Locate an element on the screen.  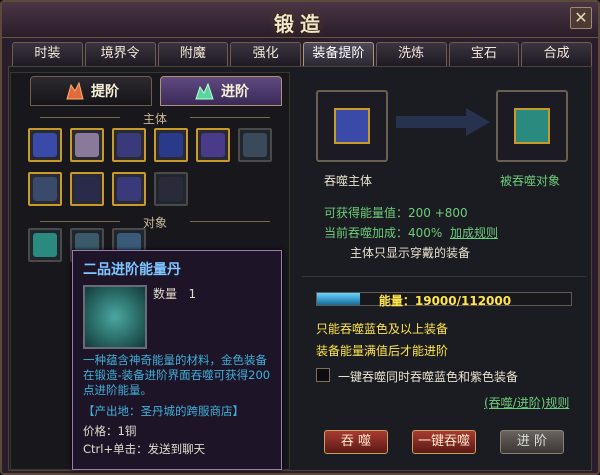
quantity-label: 数量 is located at coordinates (165, 294).